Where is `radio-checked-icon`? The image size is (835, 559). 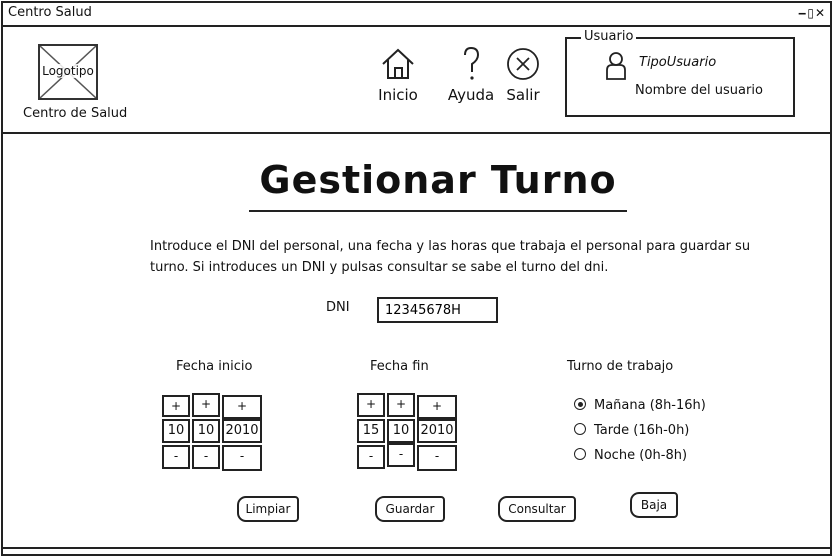 radio-checked-icon is located at coordinates (580, 404).